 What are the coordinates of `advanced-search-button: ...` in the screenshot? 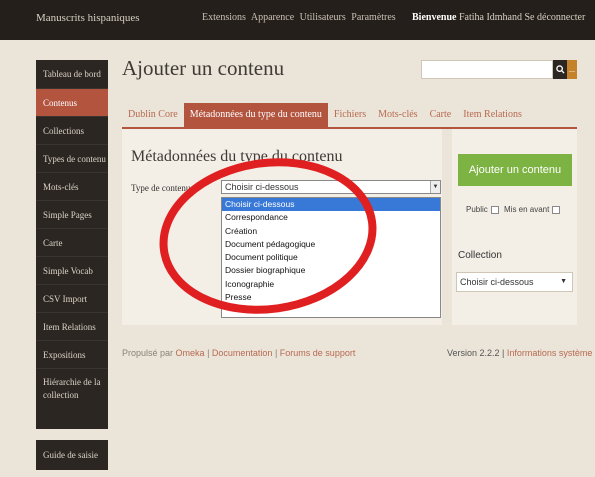 It's located at (572, 69).